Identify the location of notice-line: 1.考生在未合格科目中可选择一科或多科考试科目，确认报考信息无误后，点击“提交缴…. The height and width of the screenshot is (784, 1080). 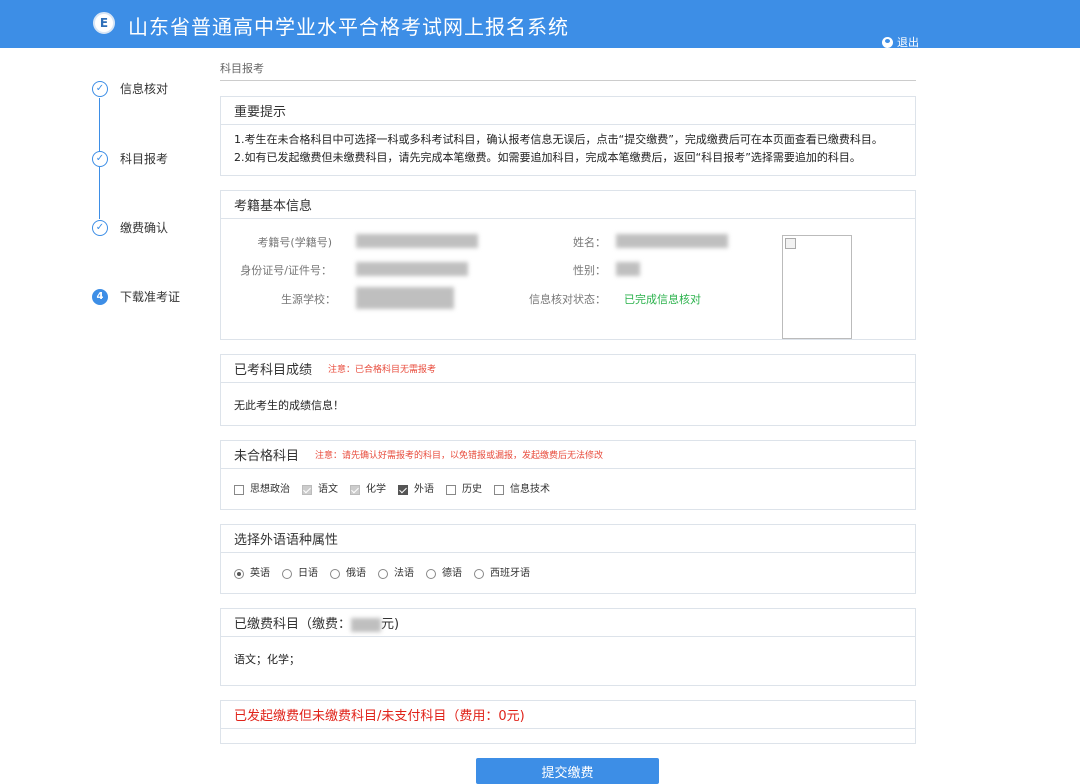
(558, 139).